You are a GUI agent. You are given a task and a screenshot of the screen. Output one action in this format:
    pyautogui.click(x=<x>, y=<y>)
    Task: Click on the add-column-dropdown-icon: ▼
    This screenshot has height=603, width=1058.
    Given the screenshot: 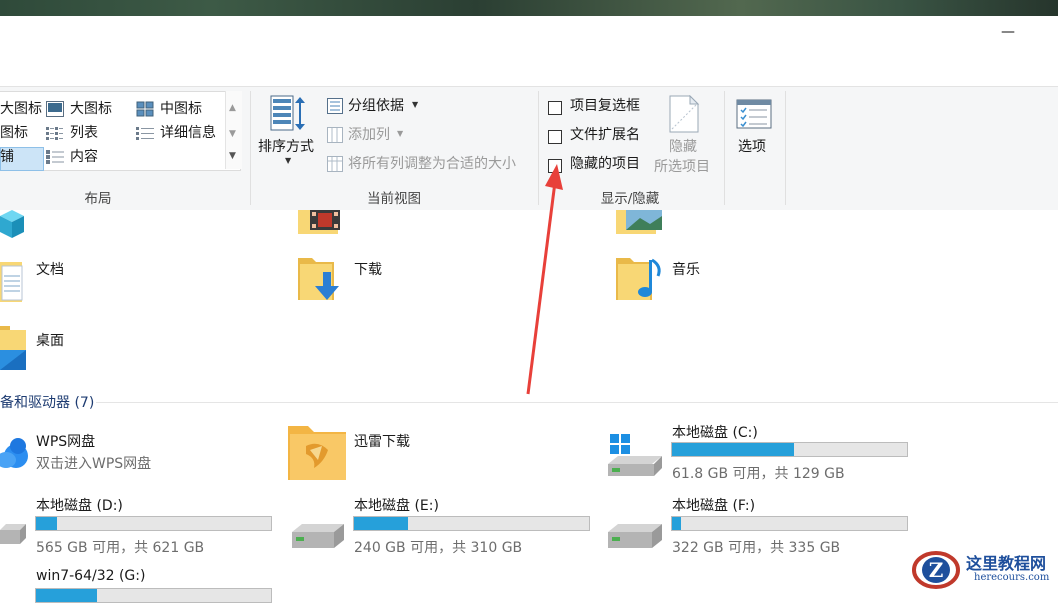 What is the action you would take?
    pyautogui.click(x=400, y=133)
    